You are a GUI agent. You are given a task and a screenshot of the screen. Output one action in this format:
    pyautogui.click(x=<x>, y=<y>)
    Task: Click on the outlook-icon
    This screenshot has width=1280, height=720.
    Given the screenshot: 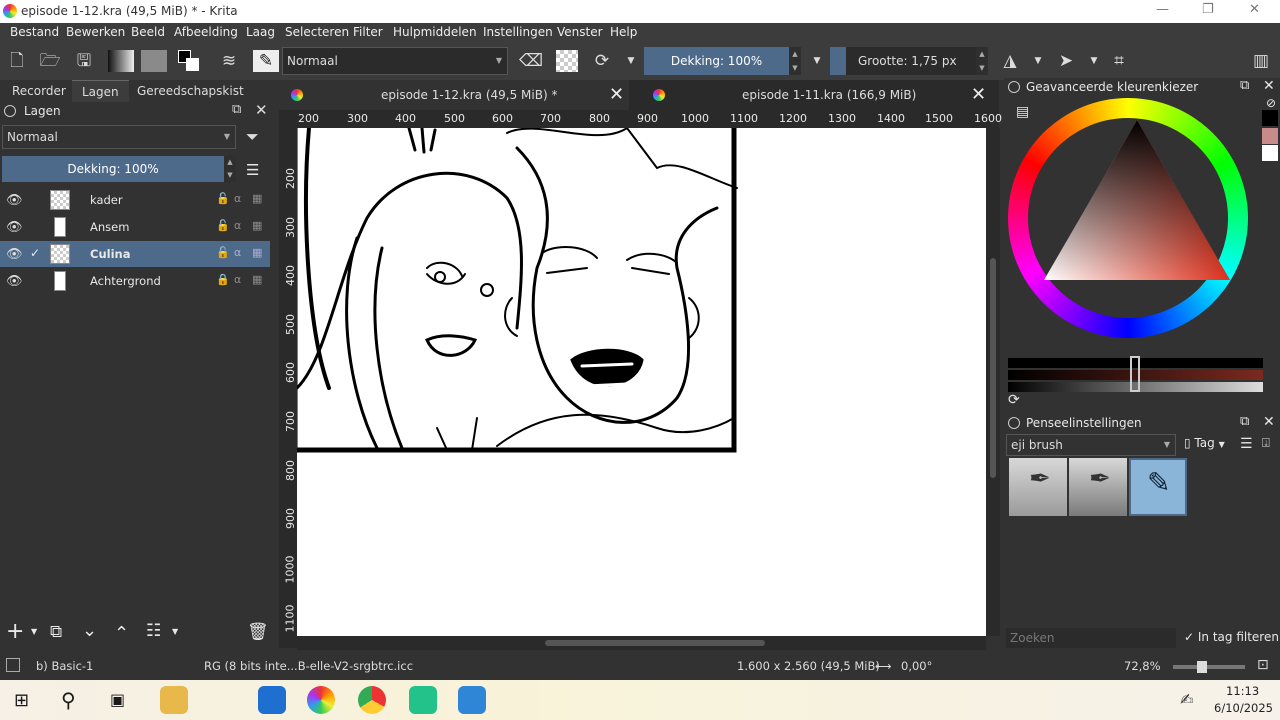 What is the action you would take?
    pyautogui.click(x=272, y=700)
    